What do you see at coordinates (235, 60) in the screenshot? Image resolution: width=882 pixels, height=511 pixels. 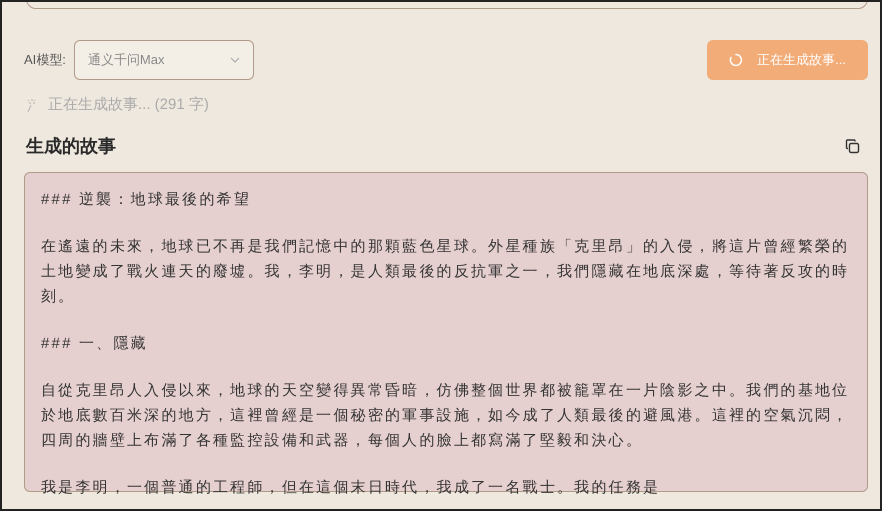 I see `chevron-down-icon` at bounding box center [235, 60].